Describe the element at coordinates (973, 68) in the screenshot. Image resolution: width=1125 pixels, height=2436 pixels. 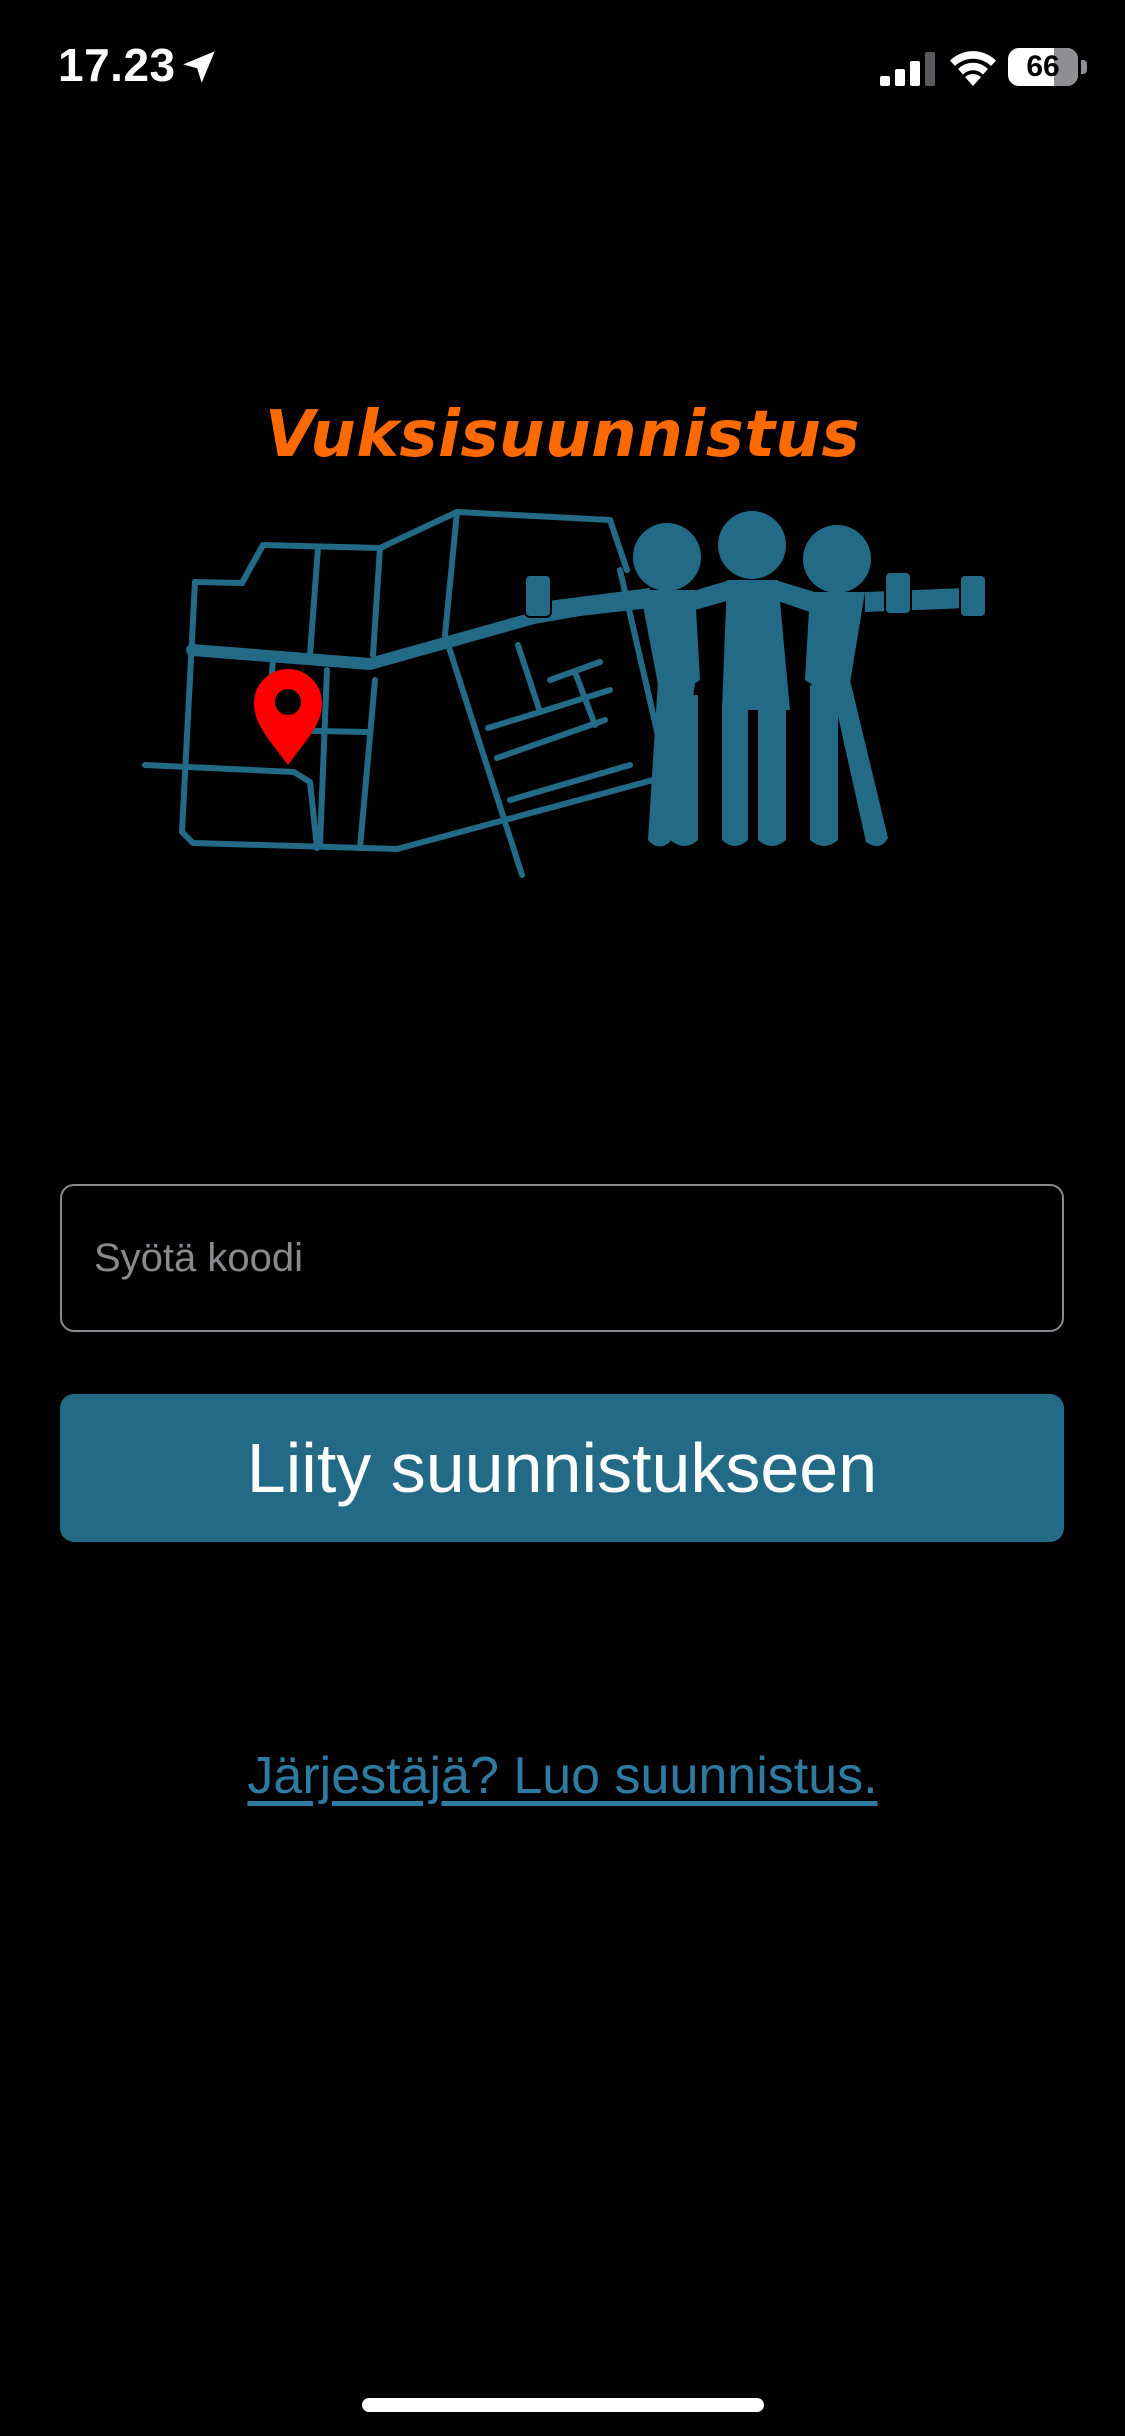
I see `wifi-icon` at that location.